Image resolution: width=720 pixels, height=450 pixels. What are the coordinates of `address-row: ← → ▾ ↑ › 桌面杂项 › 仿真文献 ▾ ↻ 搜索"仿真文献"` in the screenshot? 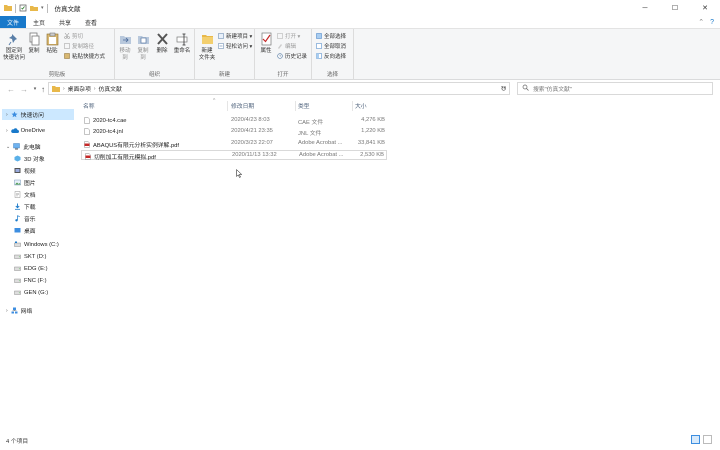 It's located at (360, 89).